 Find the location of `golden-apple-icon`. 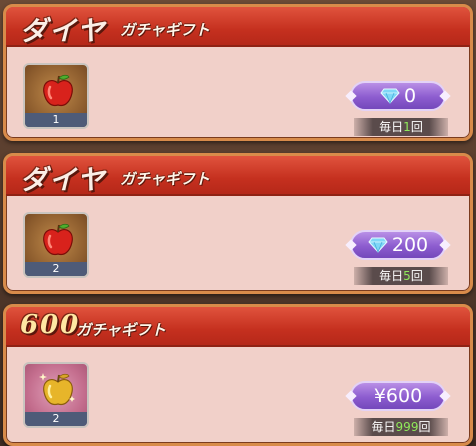

golden-apple-icon is located at coordinates (57, 389).